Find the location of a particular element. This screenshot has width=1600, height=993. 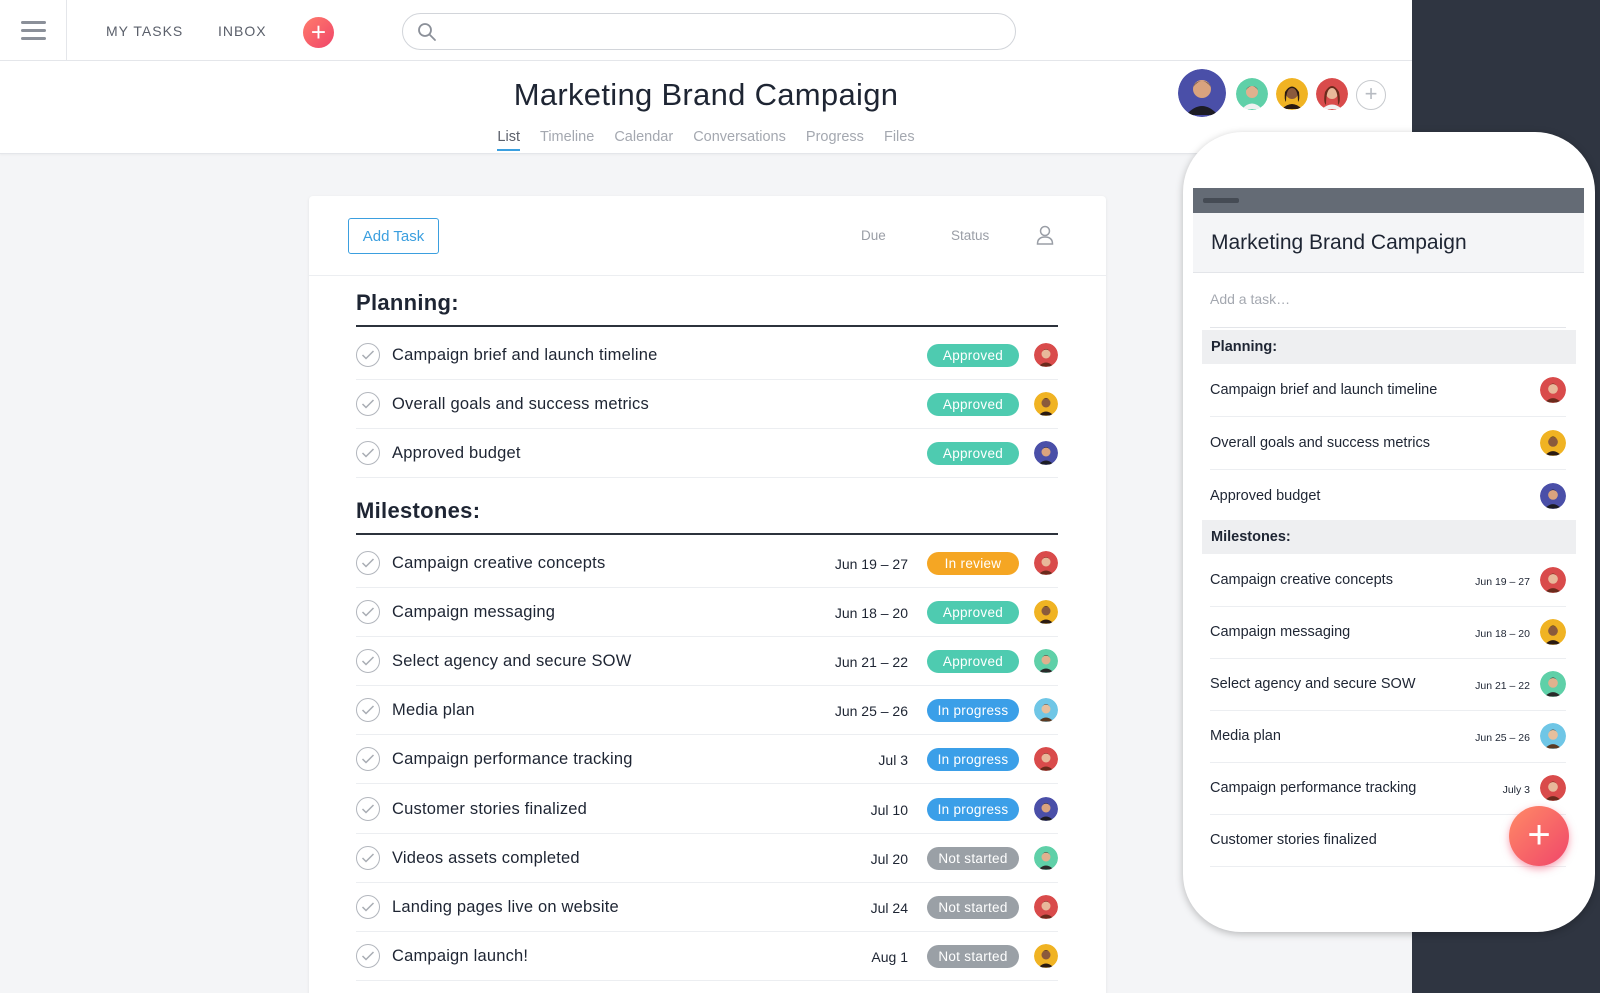

nav-inbox: INBOX is located at coordinates (242, 31).